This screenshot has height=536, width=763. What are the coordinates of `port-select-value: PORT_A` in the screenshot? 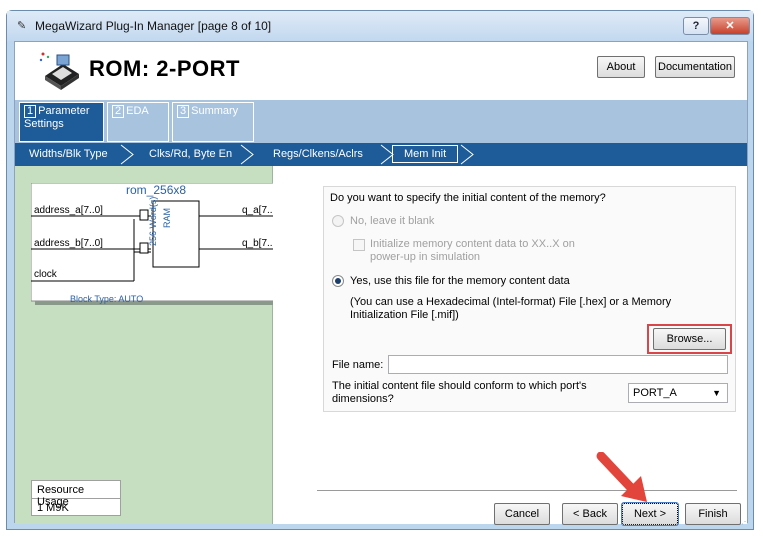 It's located at (655, 393).